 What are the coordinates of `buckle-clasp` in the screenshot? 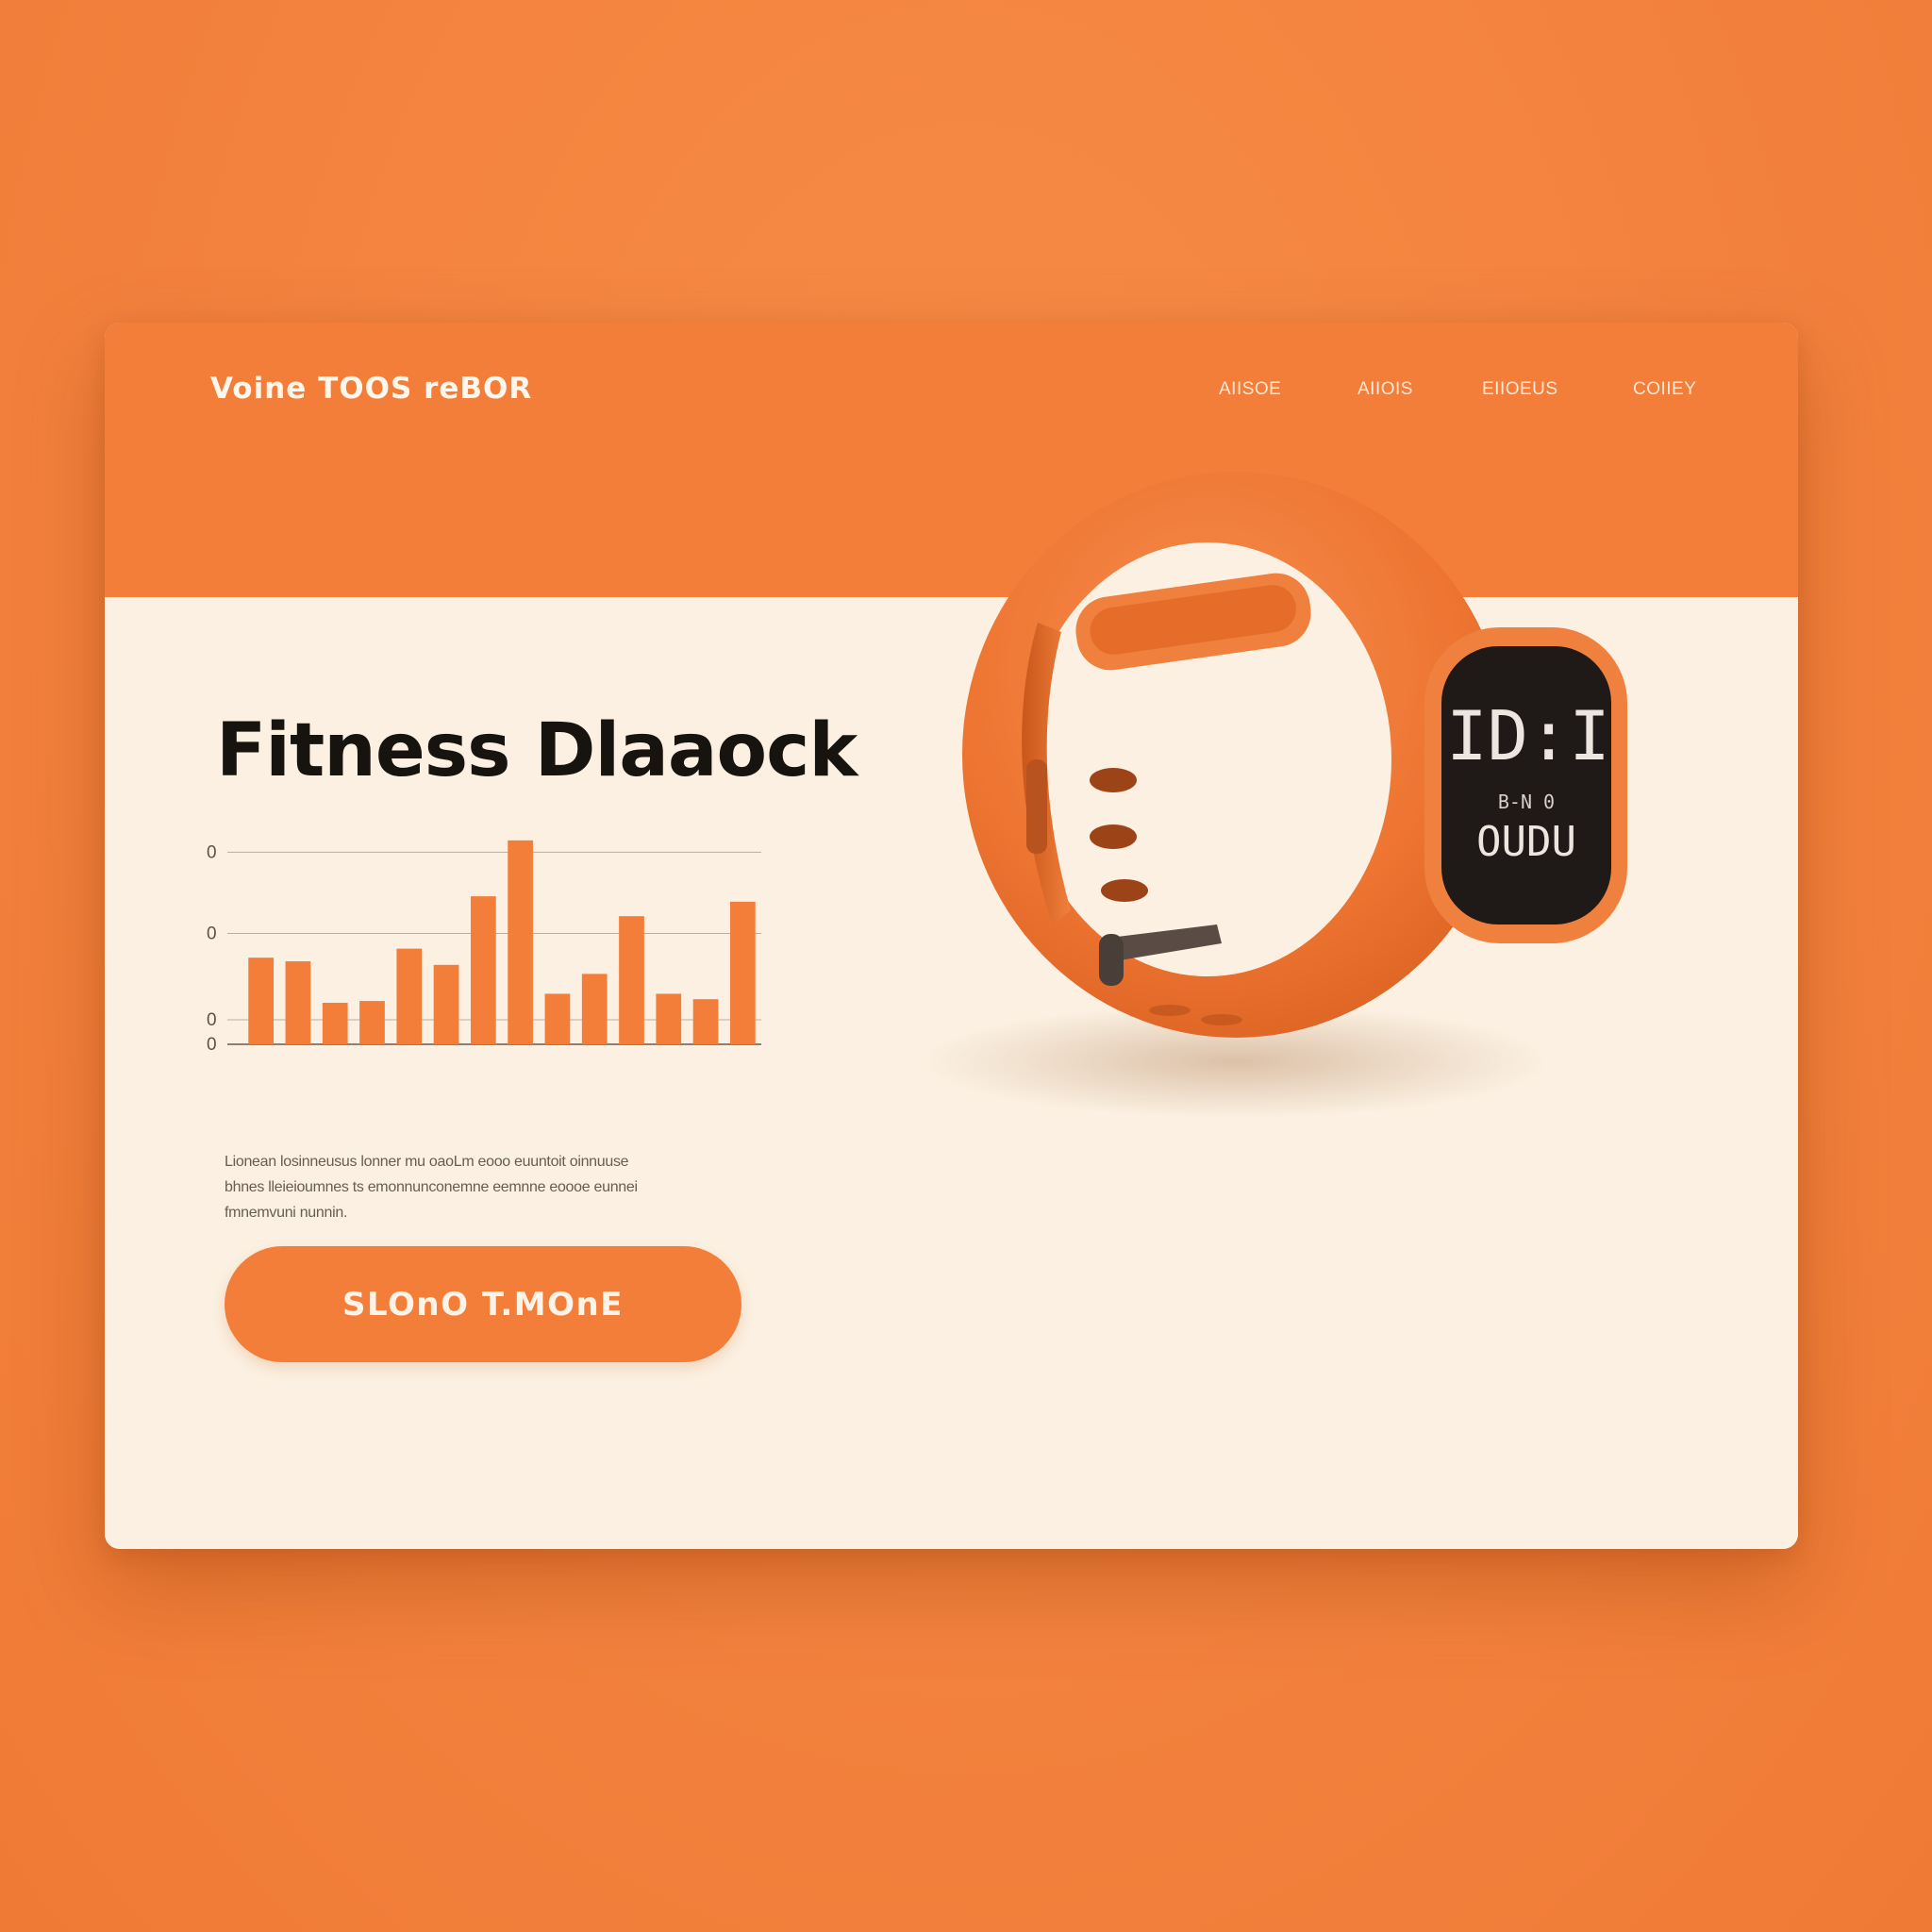 It's located at (1111, 960).